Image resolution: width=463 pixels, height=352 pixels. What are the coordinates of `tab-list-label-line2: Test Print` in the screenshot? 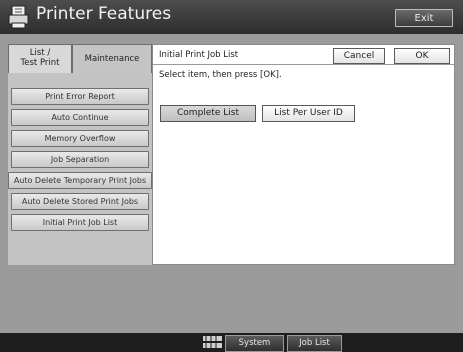 It's located at (40, 63).